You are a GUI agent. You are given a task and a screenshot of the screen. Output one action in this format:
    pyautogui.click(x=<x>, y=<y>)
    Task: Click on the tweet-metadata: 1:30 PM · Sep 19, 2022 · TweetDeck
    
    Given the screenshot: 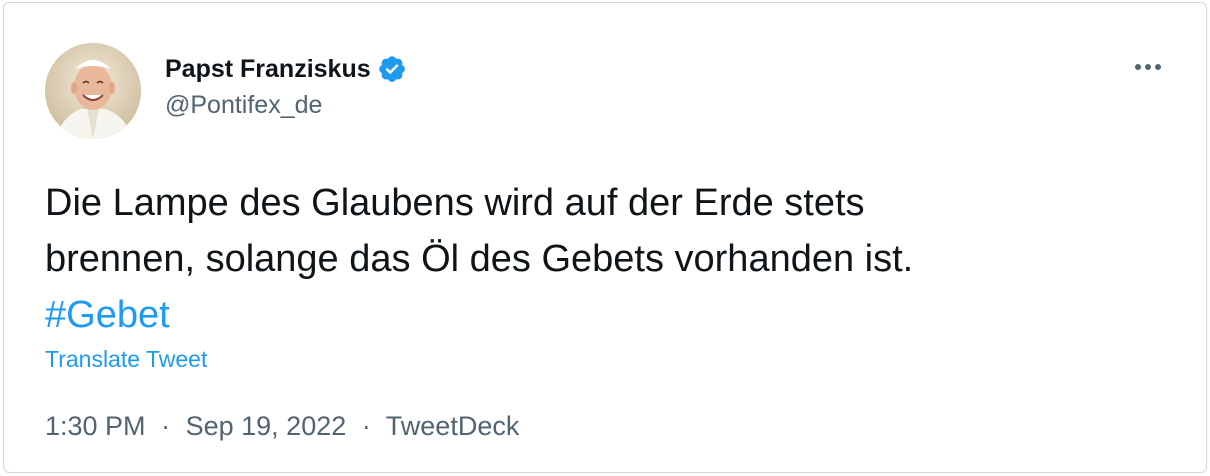 What is the action you would take?
    pyautogui.click(x=282, y=426)
    